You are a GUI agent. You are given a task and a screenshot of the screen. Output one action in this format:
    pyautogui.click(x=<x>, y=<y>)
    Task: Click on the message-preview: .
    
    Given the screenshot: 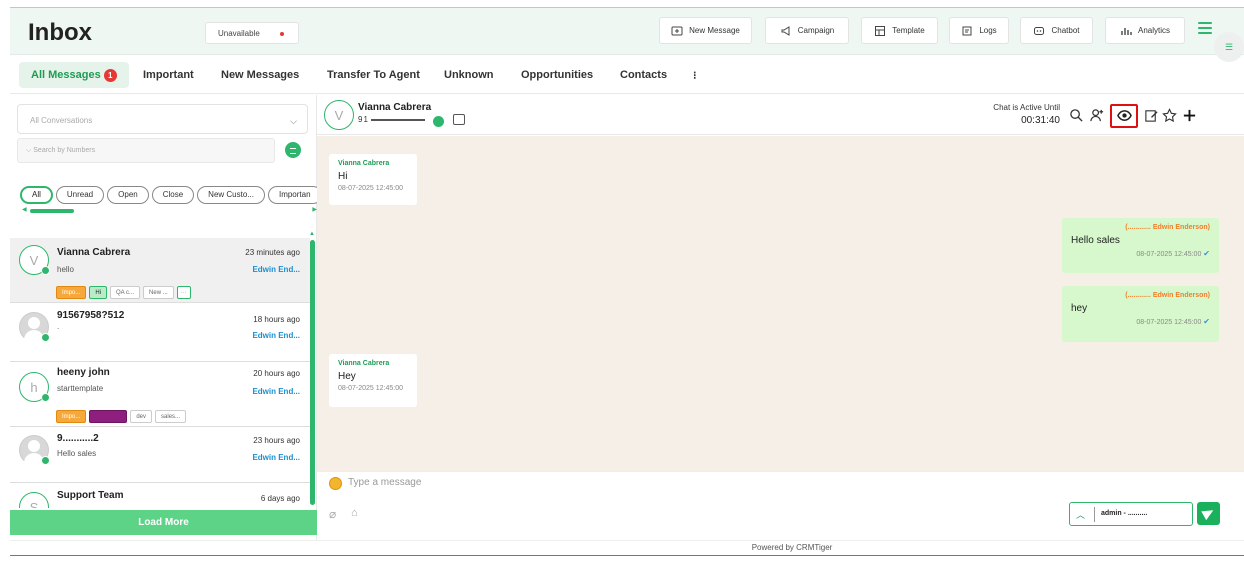 What is the action you would take?
    pyautogui.click(x=58, y=326)
    